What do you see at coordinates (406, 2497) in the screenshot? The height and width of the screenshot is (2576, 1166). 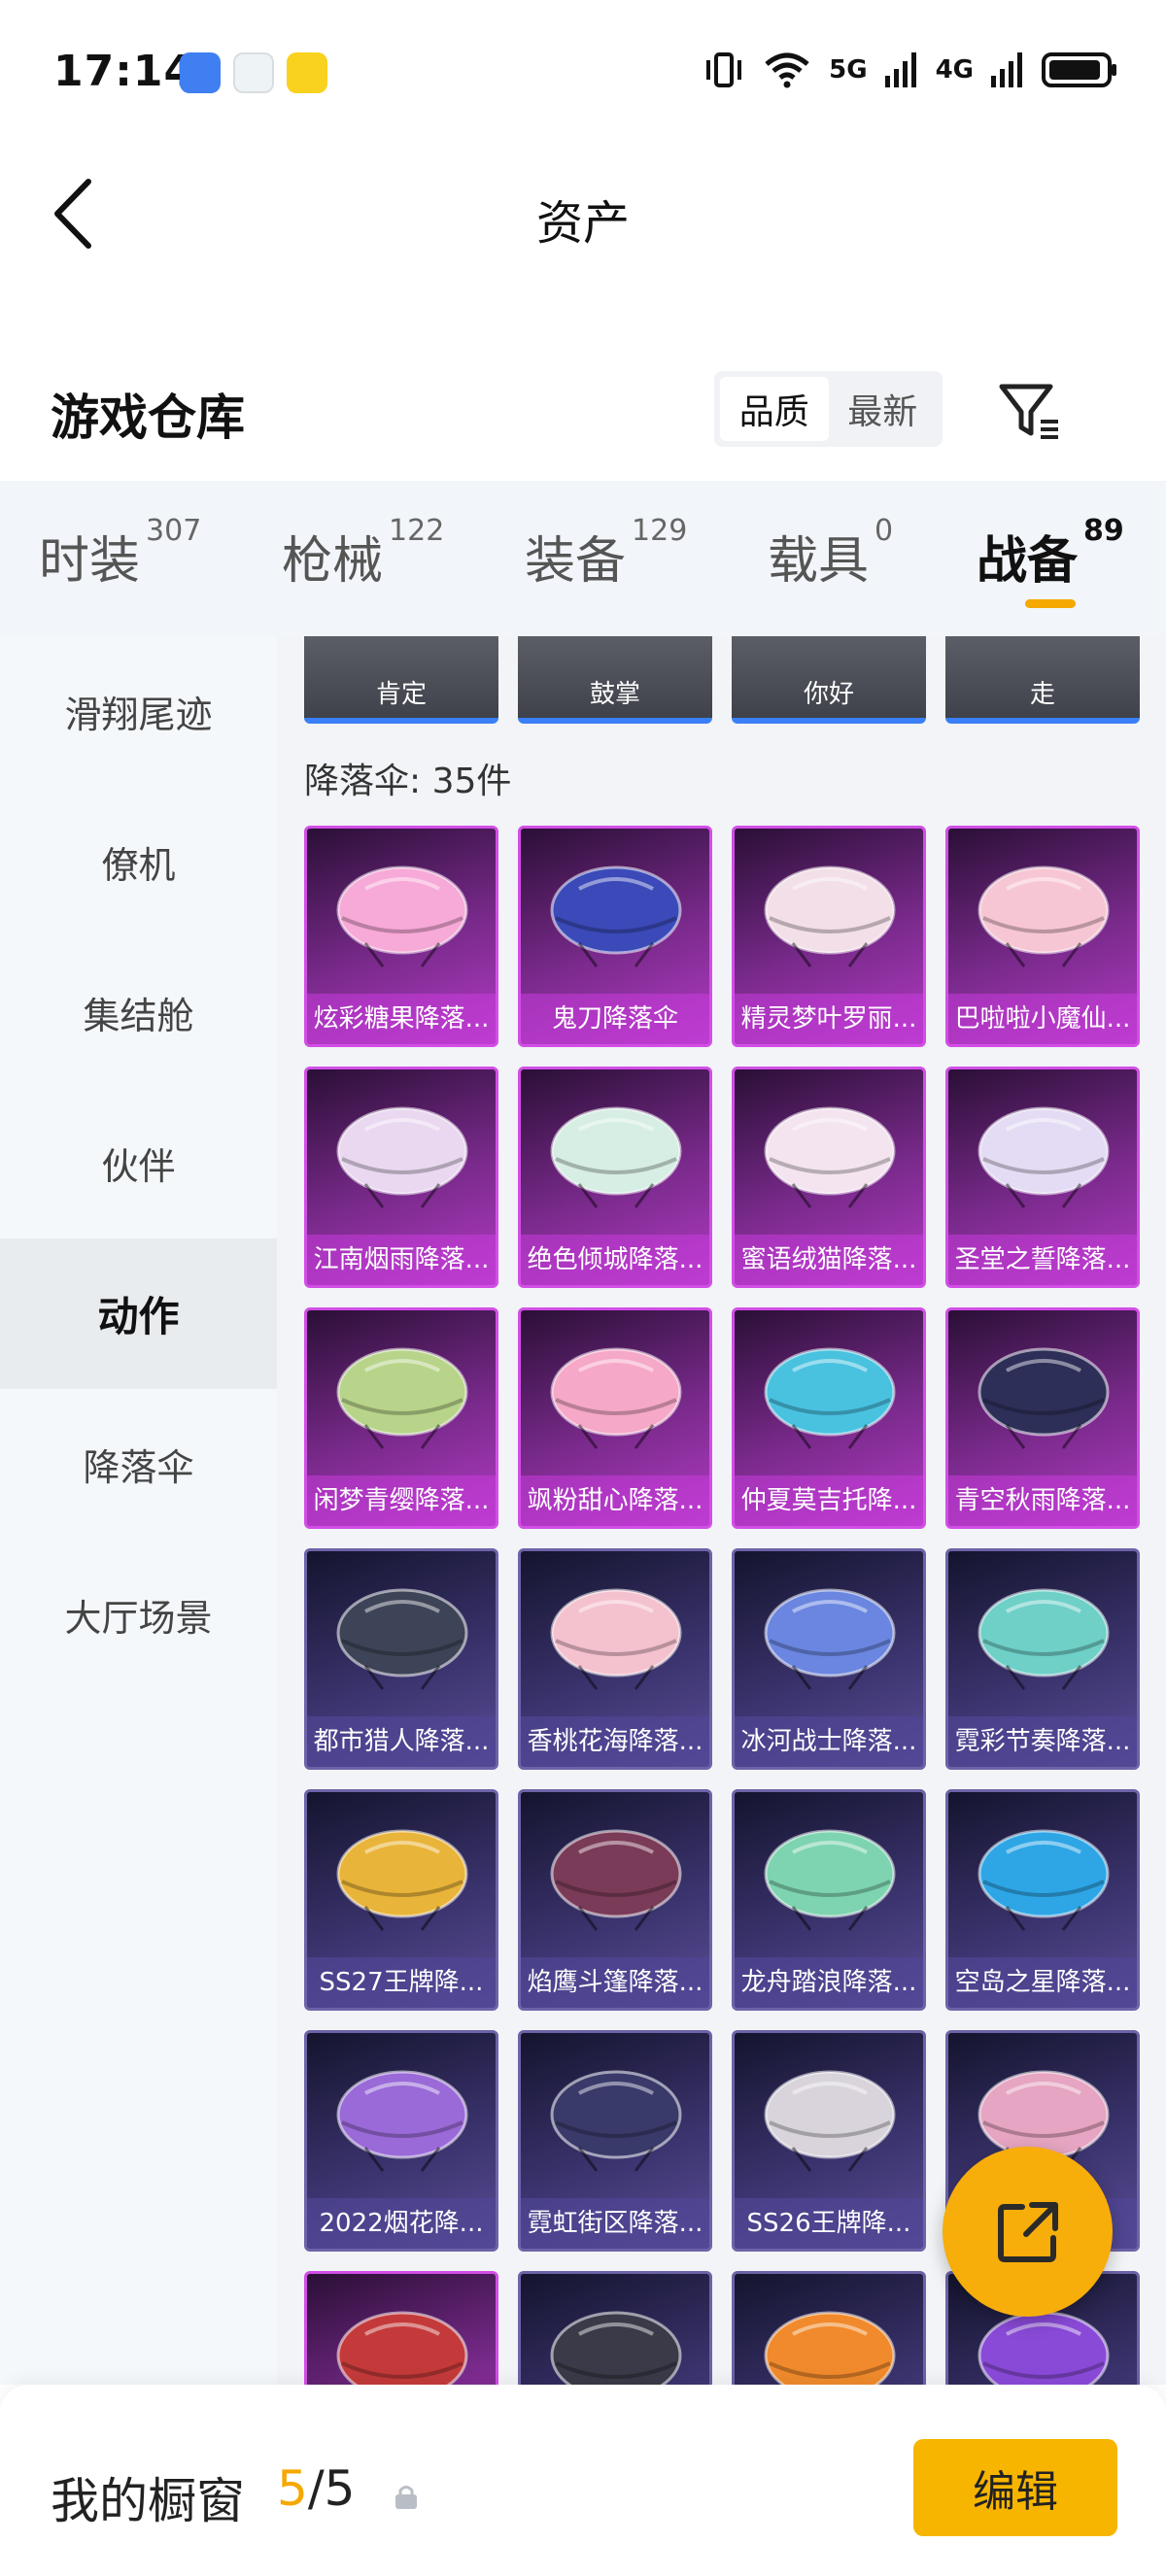 I see `lock-icon` at bounding box center [406, 2497].